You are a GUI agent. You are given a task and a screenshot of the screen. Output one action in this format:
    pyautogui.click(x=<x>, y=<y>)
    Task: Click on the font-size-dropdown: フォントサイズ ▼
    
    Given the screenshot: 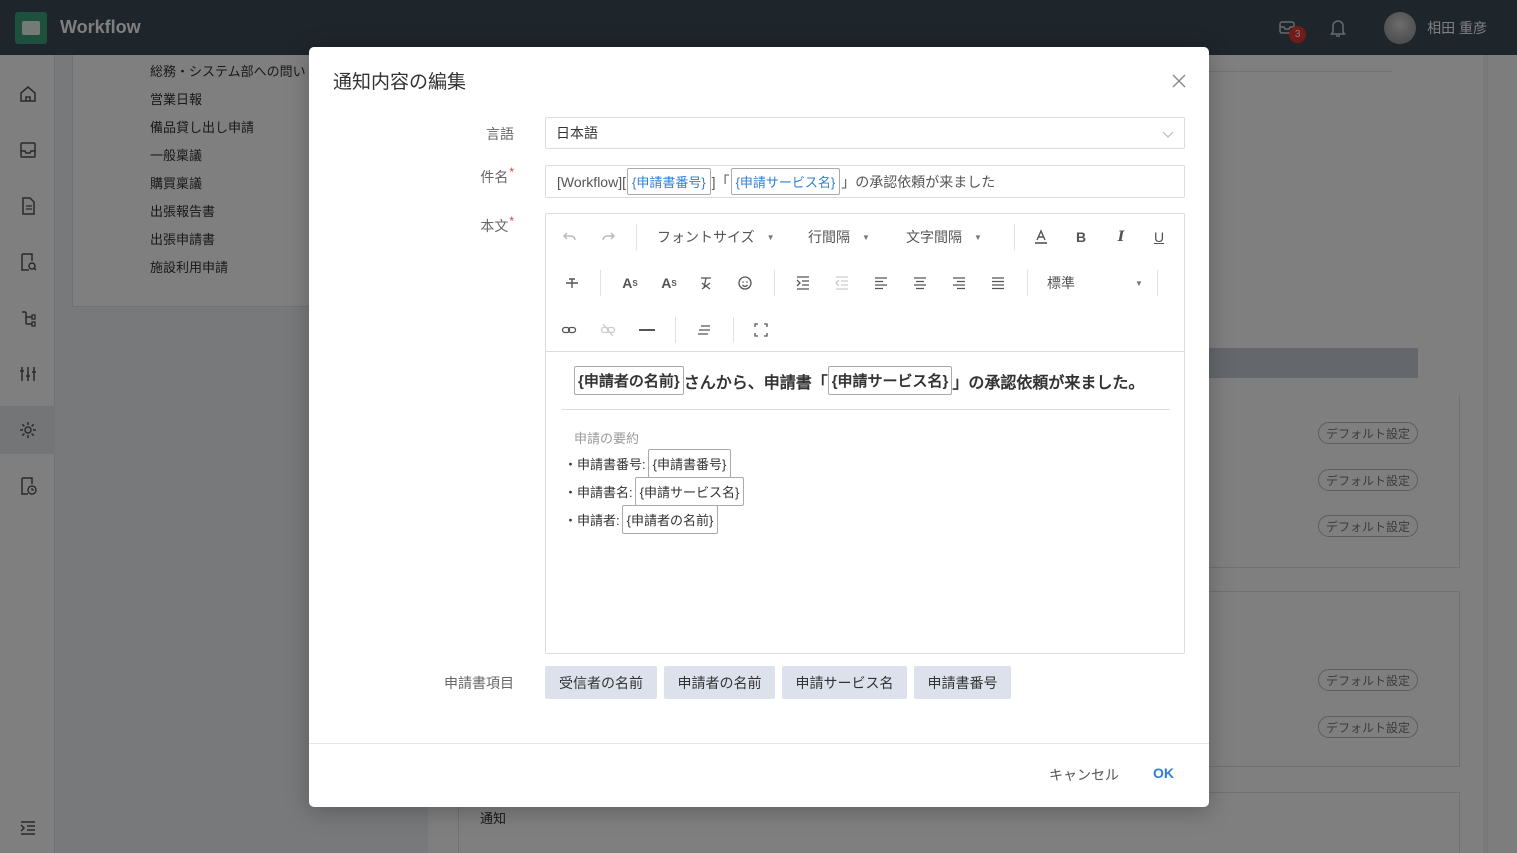 What is the action you would take?
    pyautogui.click(x=716, y=237)
    